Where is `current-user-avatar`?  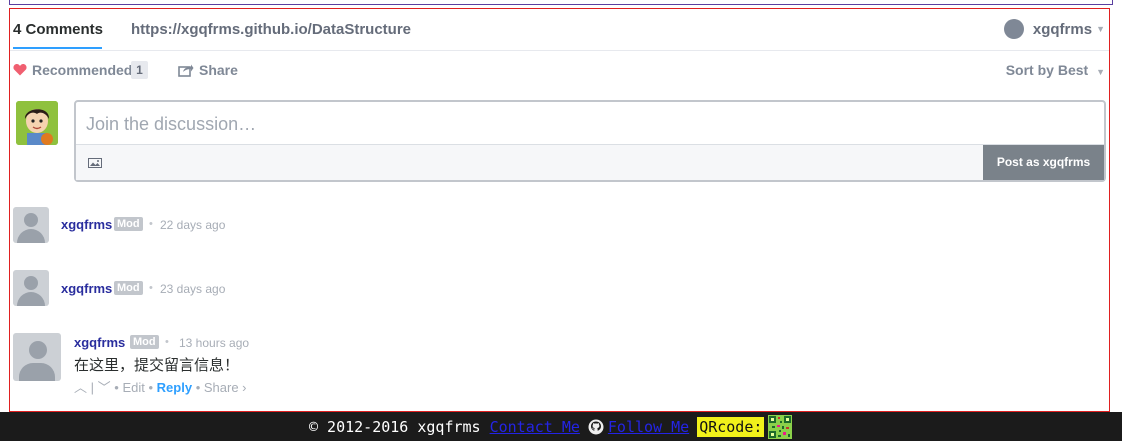
current-user-avatar is located at coordinates (37, 123).